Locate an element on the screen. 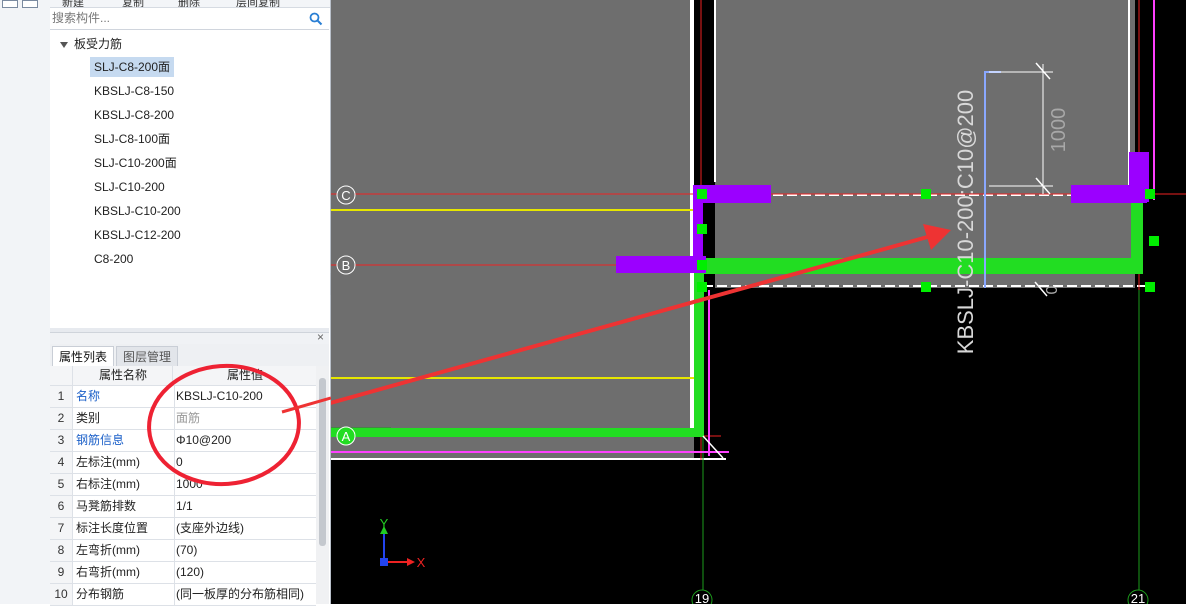  tree-item: KBSLJ-C8-150 is located at coordinates (134, 91).